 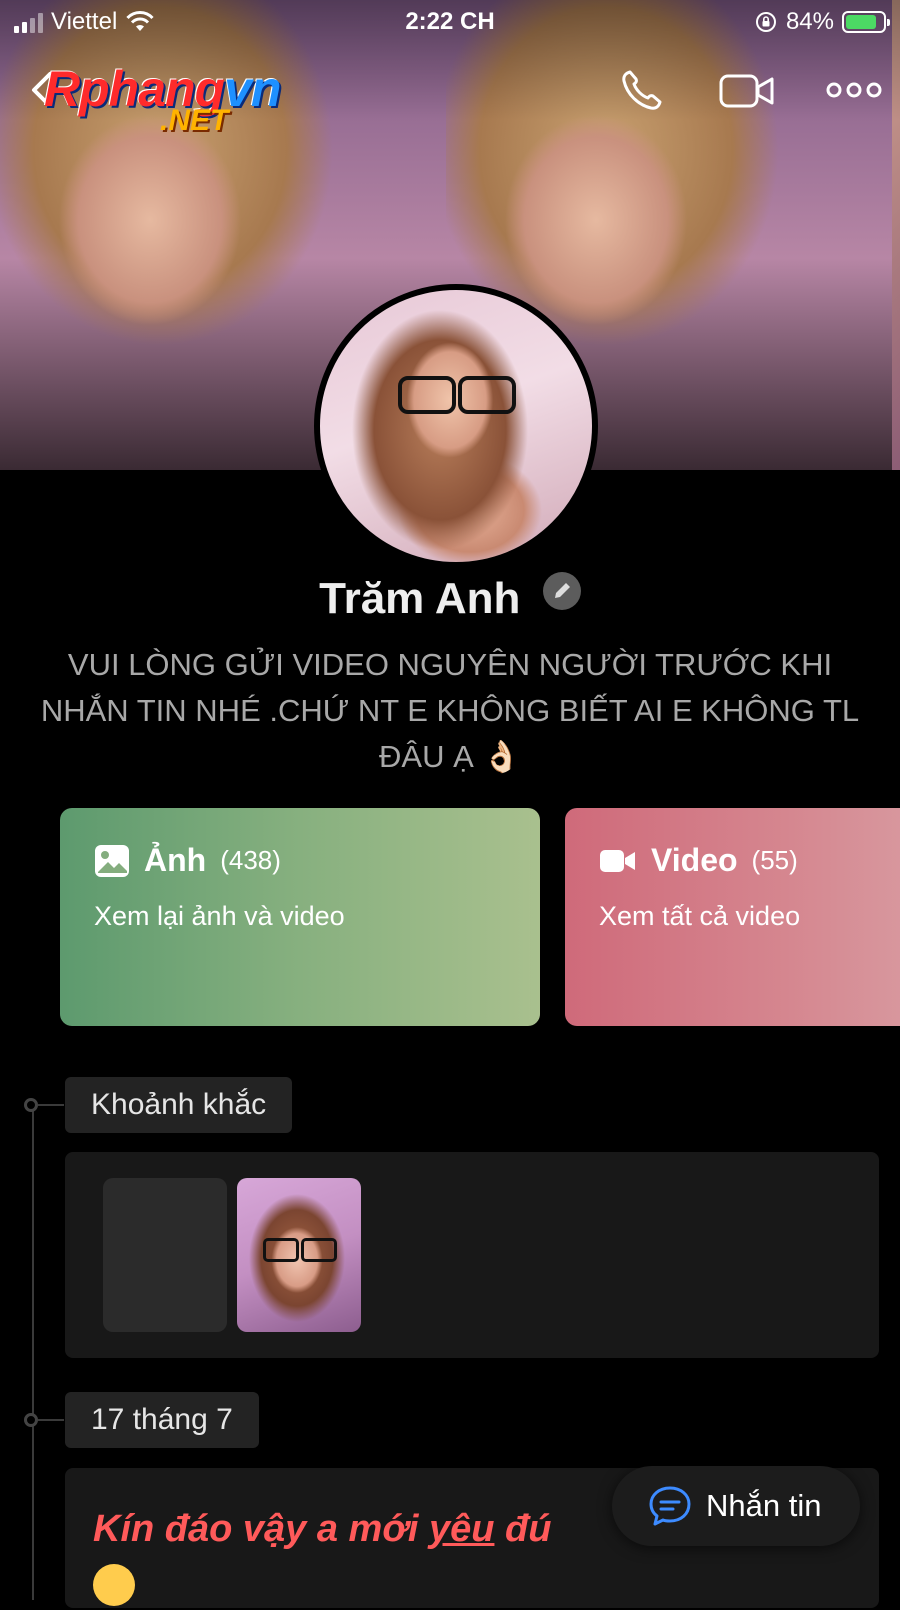 What do you see at coordinates (184, 100) in the screenshot?
I see `watermark-logo: Rphangvn .NET` at bounding box center [184, 100].